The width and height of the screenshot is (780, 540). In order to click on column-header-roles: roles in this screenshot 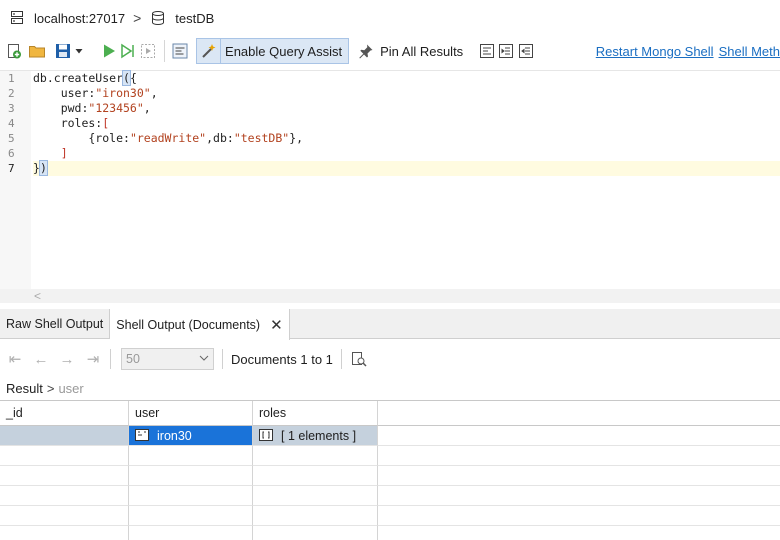, I will do `click(315, 413)`.